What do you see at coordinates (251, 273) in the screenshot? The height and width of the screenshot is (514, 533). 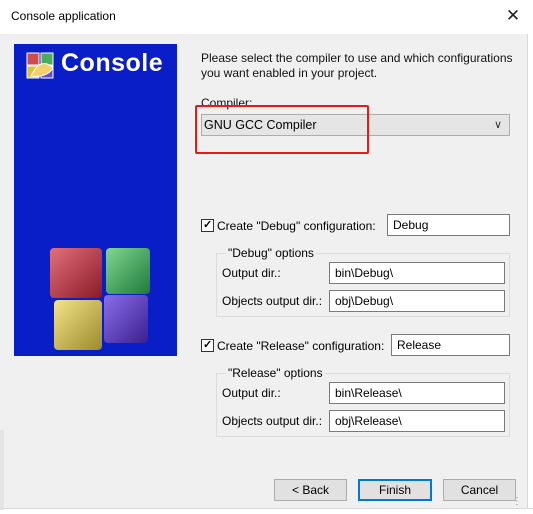 I see `debug-output-dir-label: Output dir.:` at bounding box center [251, 273].